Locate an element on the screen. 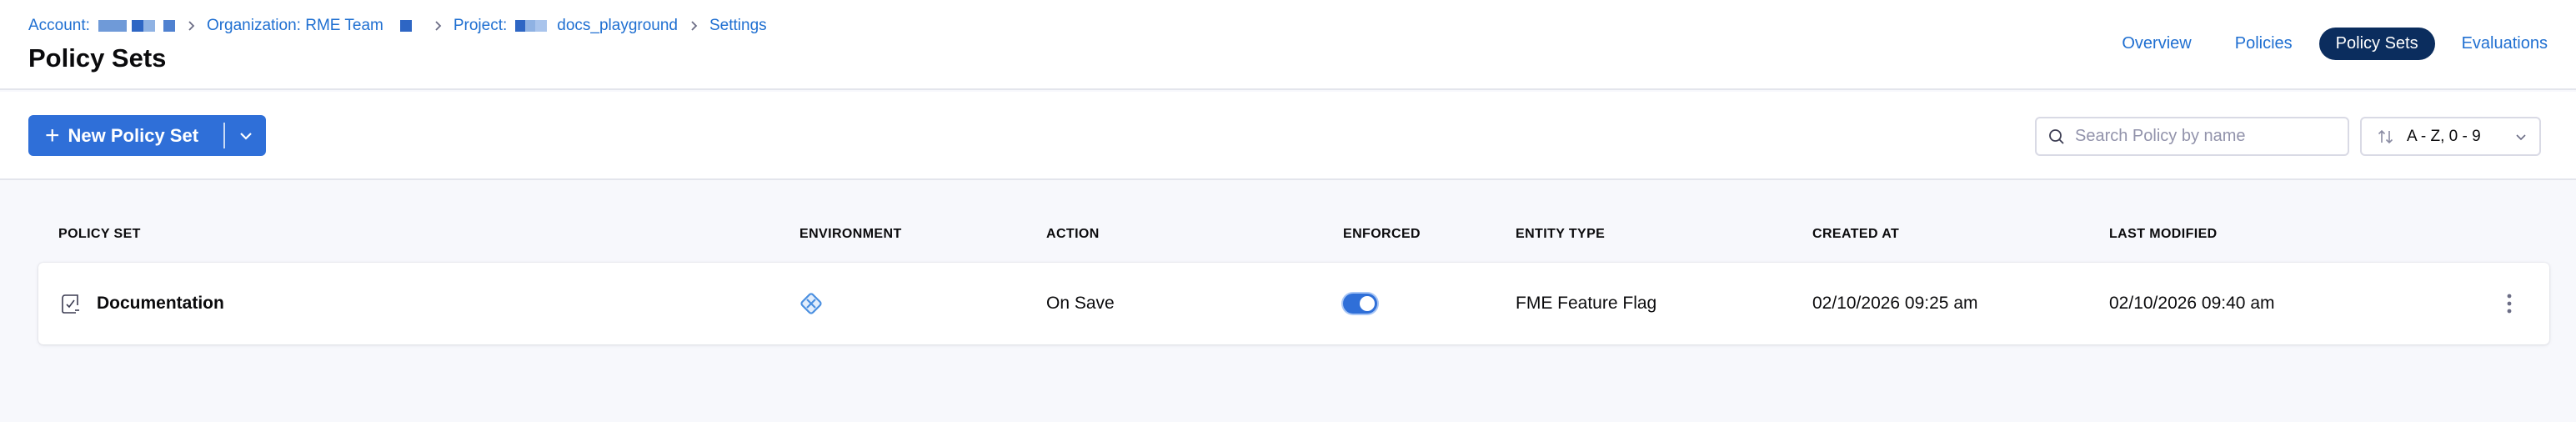 The image size is (2576, 422). new-policy-set-button: + New Policy Set is located at coordinates (125, 135).